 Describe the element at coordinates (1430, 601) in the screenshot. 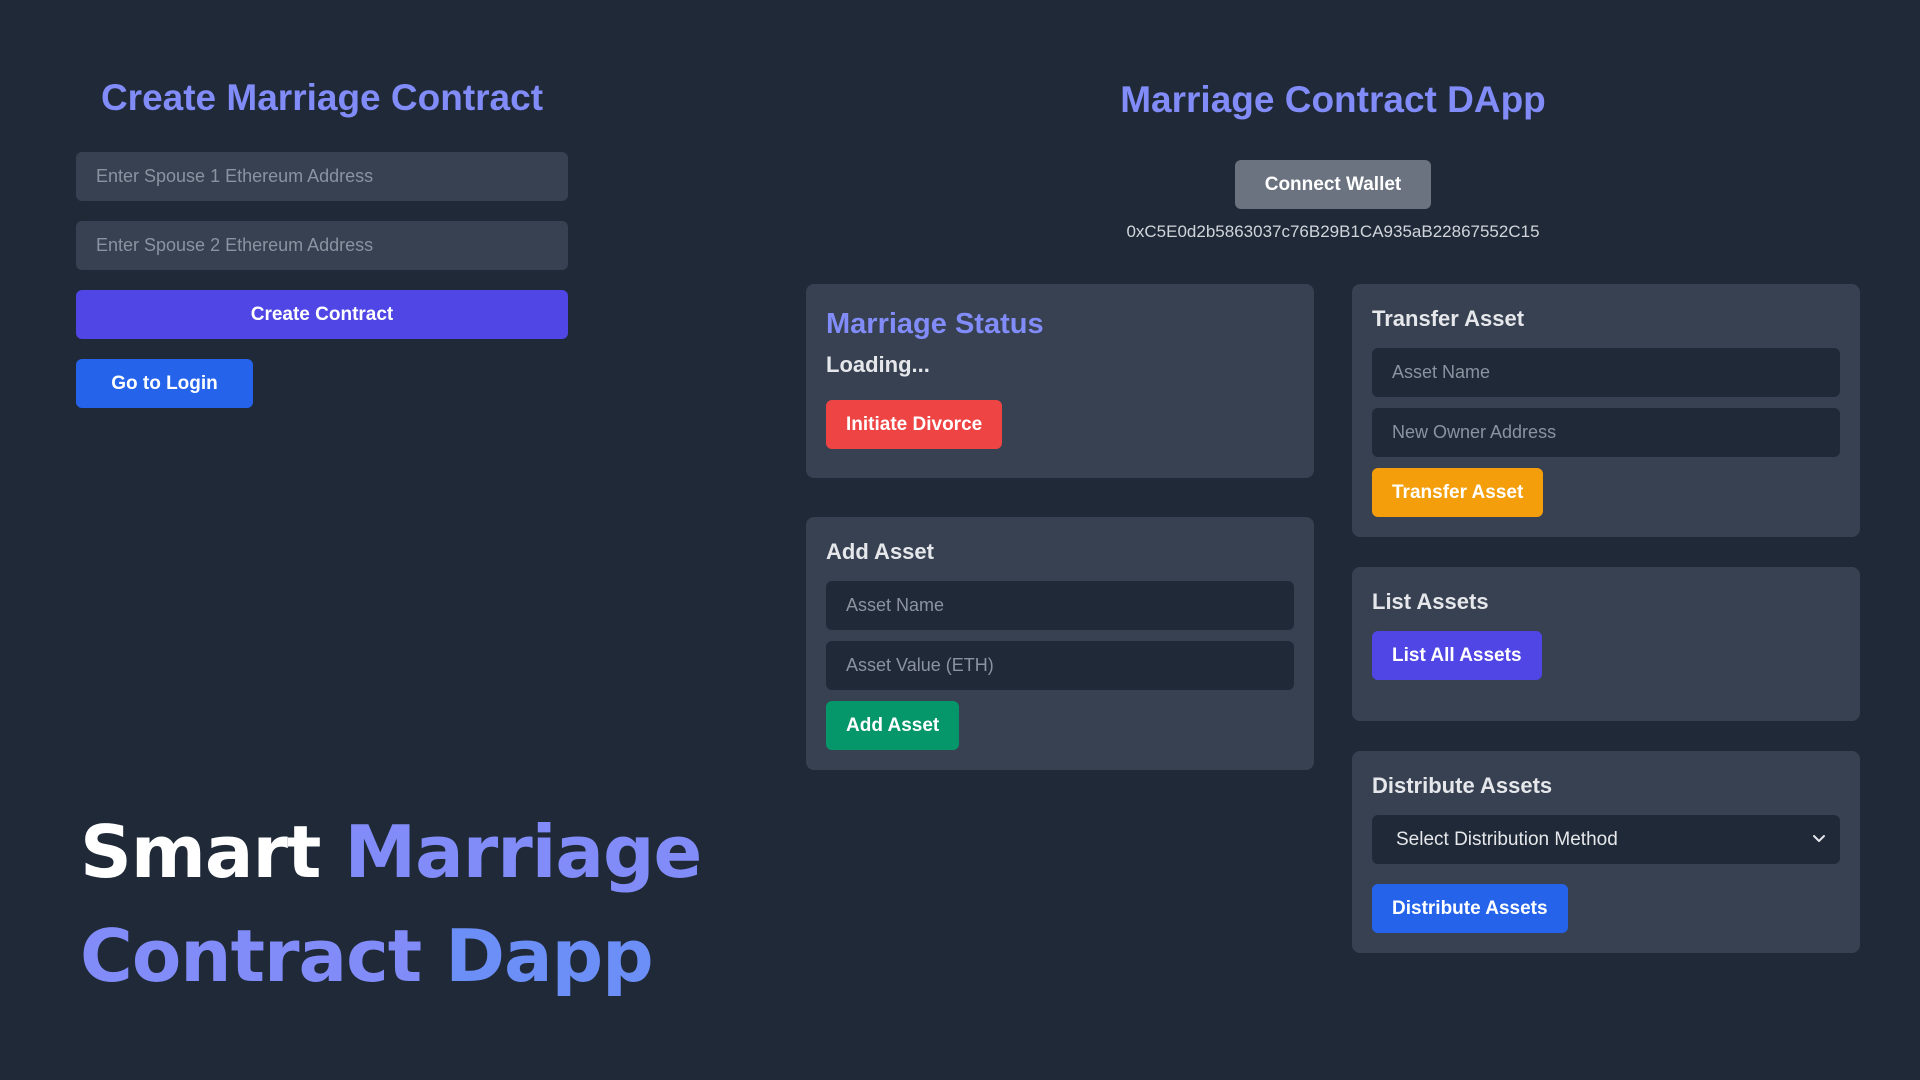

I see `list-assets-title: List Assets` at that location.